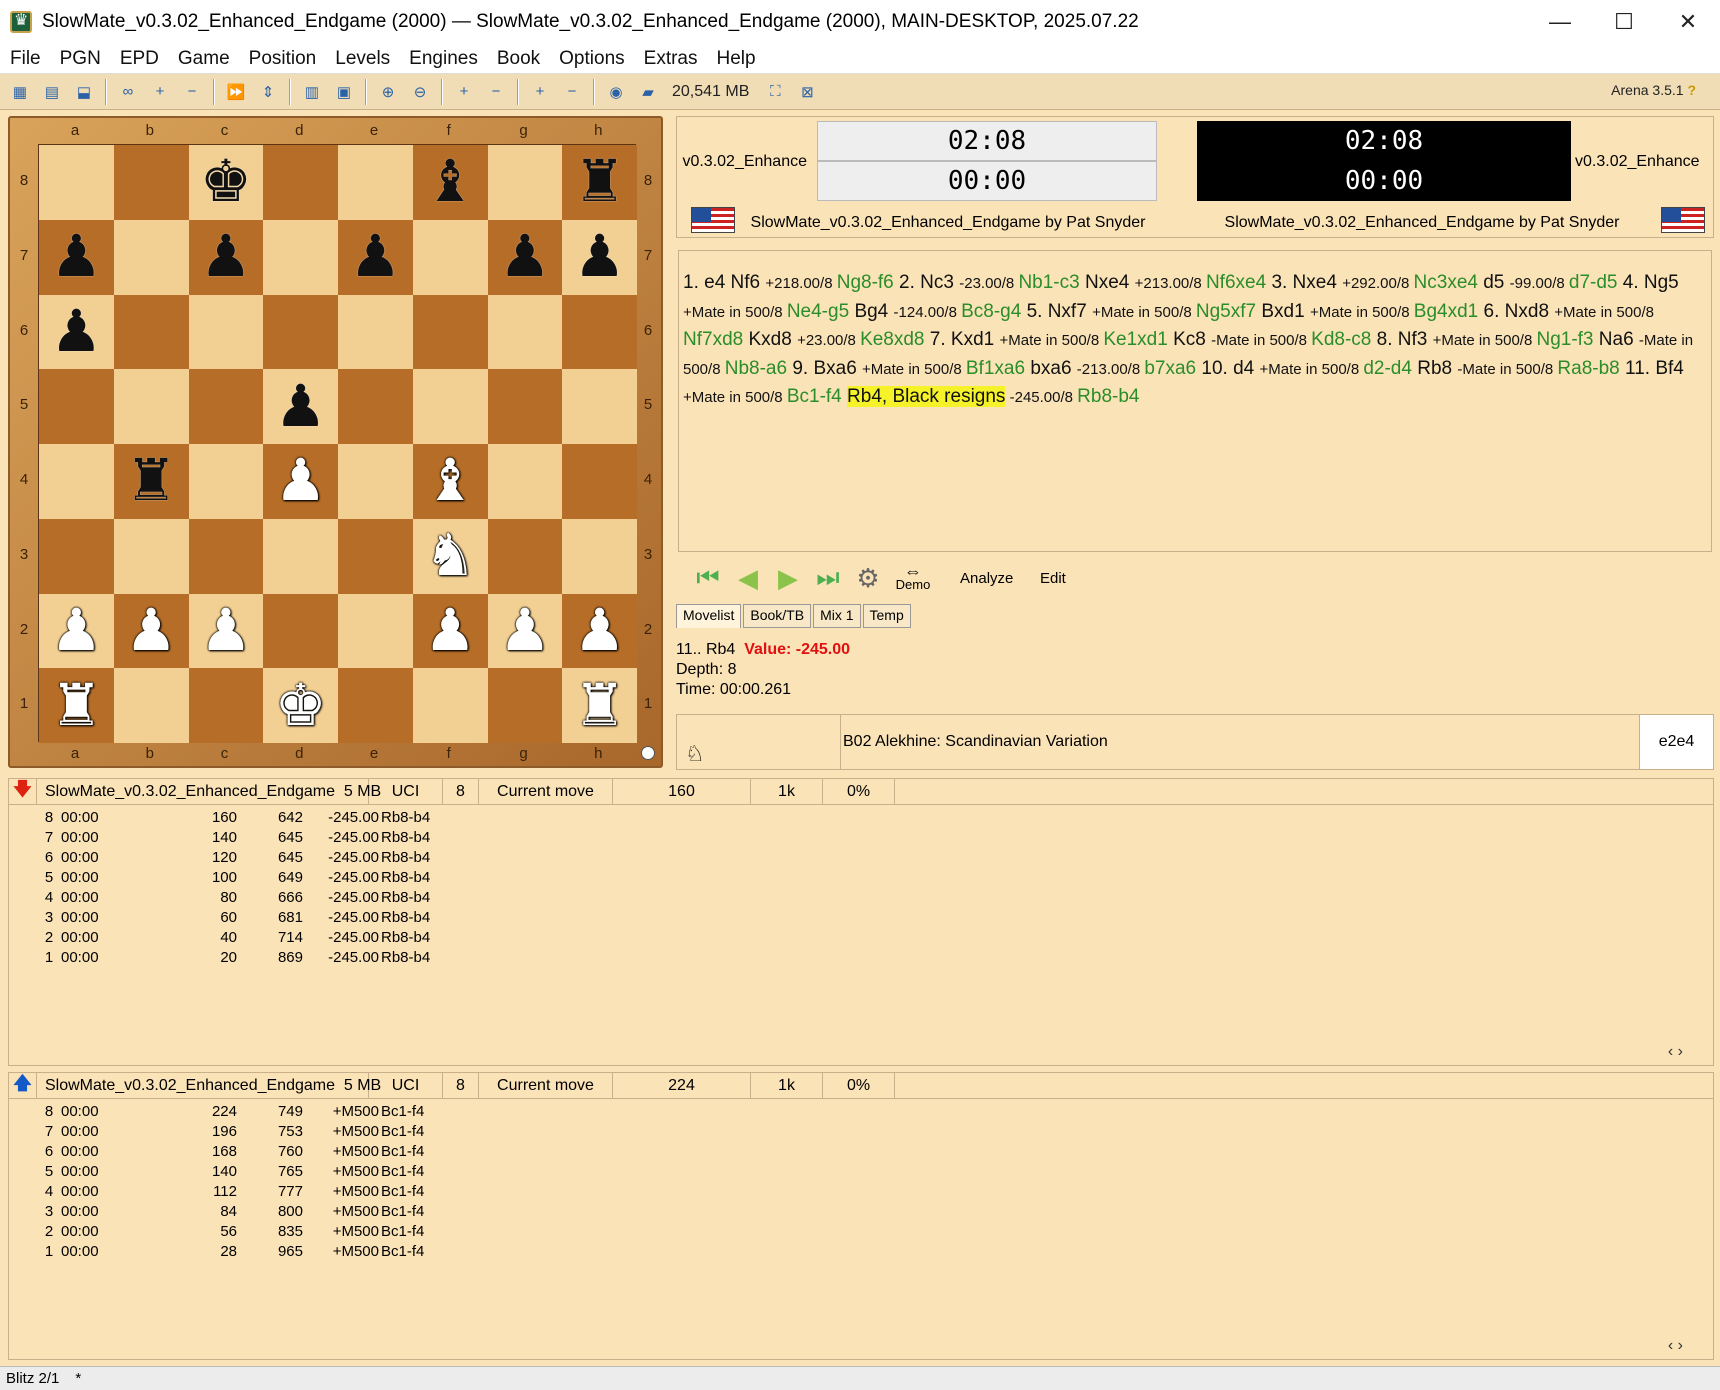 The height and width of the screenshot is (1390, 1720). Describe the element at coordinates (708, 578) in the screenshot. I see `first-move-icon: ⏮` at that location.